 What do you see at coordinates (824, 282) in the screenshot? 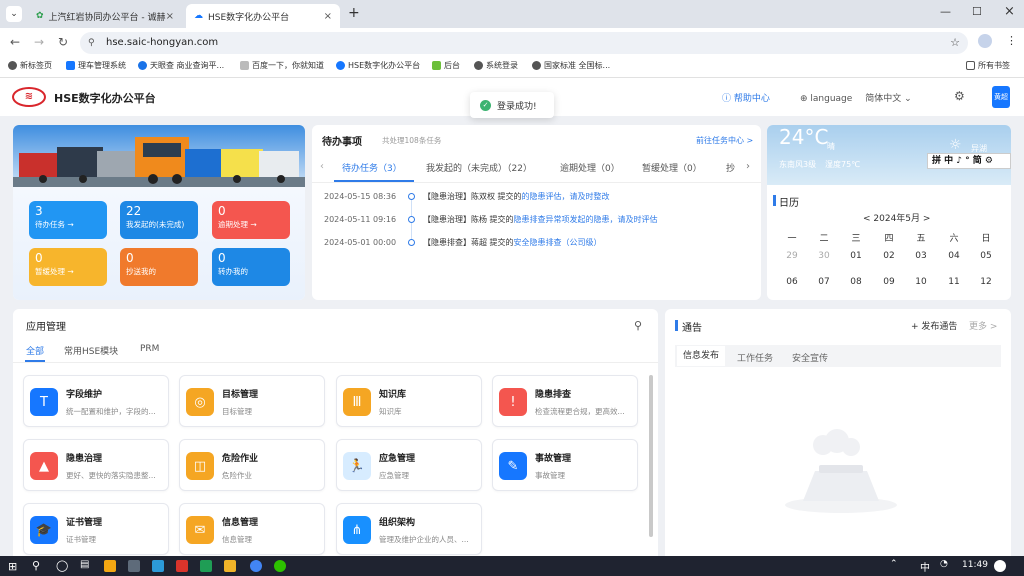
I see `calendar-day: 07` at bounding box center [824, 282].